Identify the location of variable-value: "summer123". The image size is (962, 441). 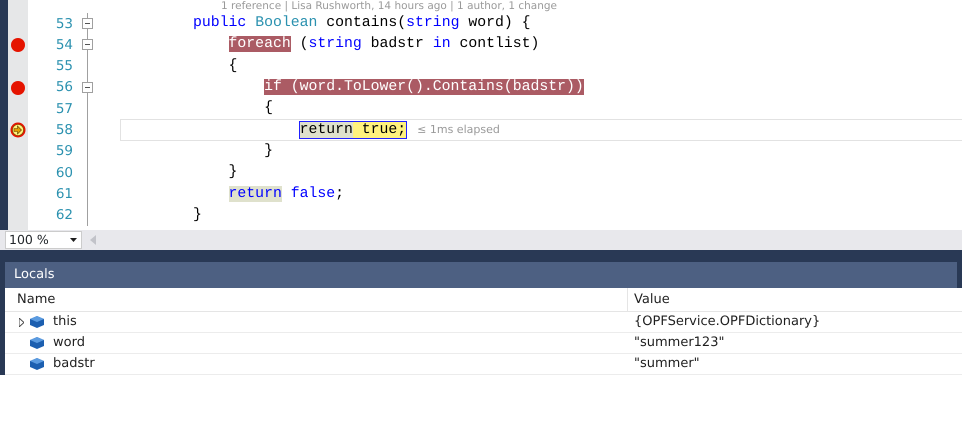
(679, 343).